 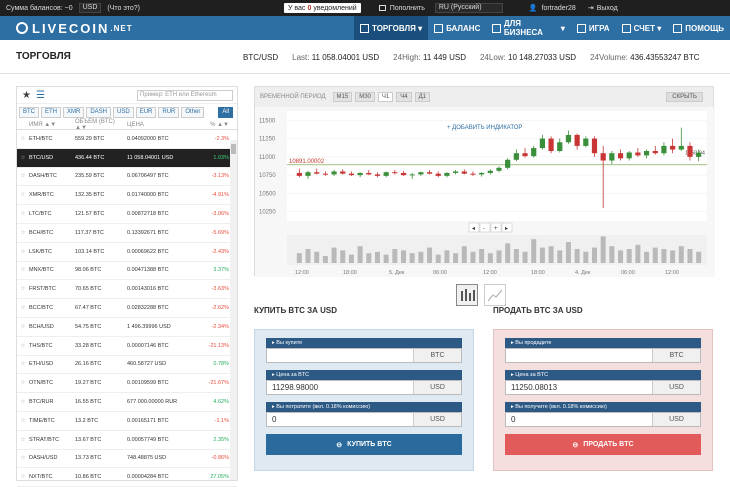 I want to click on market-row: ☆ OTN/BTC 19.27 BTC 0.00109599 BTC -21.67%, so click(x=127, y=384).